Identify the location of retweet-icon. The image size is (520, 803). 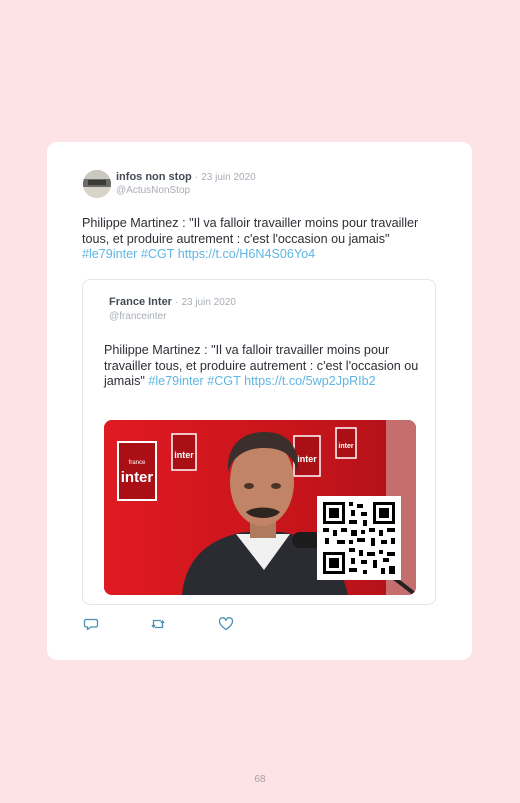
(158, 624).